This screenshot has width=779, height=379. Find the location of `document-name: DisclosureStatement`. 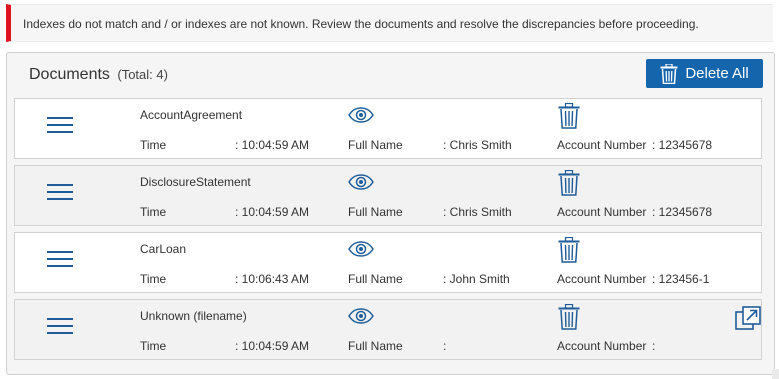

document-name: DisclosureStatement is located at coordinates (195, 182).